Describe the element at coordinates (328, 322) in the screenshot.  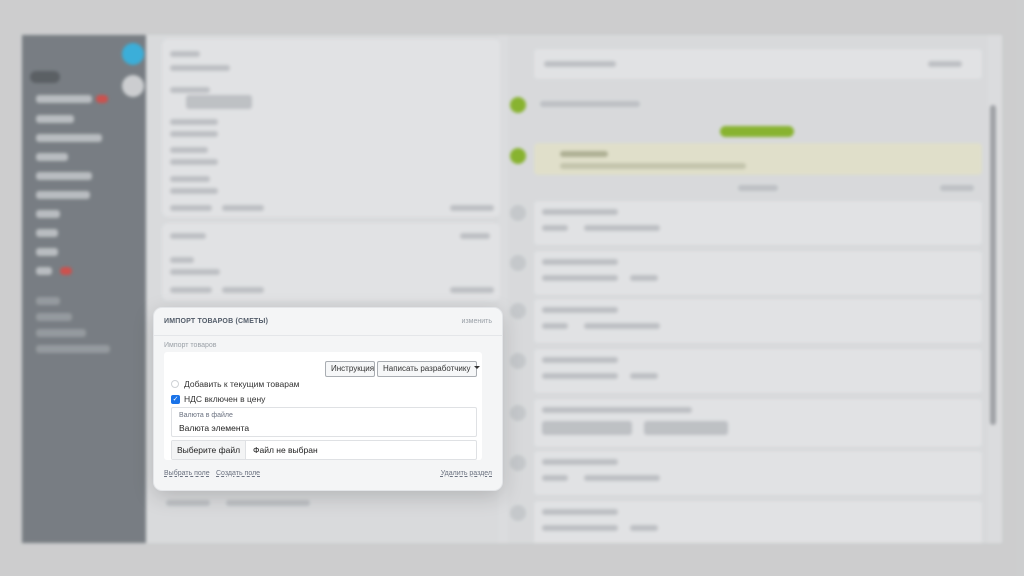
I see `card-header: ИМПОРТ ТОВАРОВ (СМЕТЫ) изменить` at that location.